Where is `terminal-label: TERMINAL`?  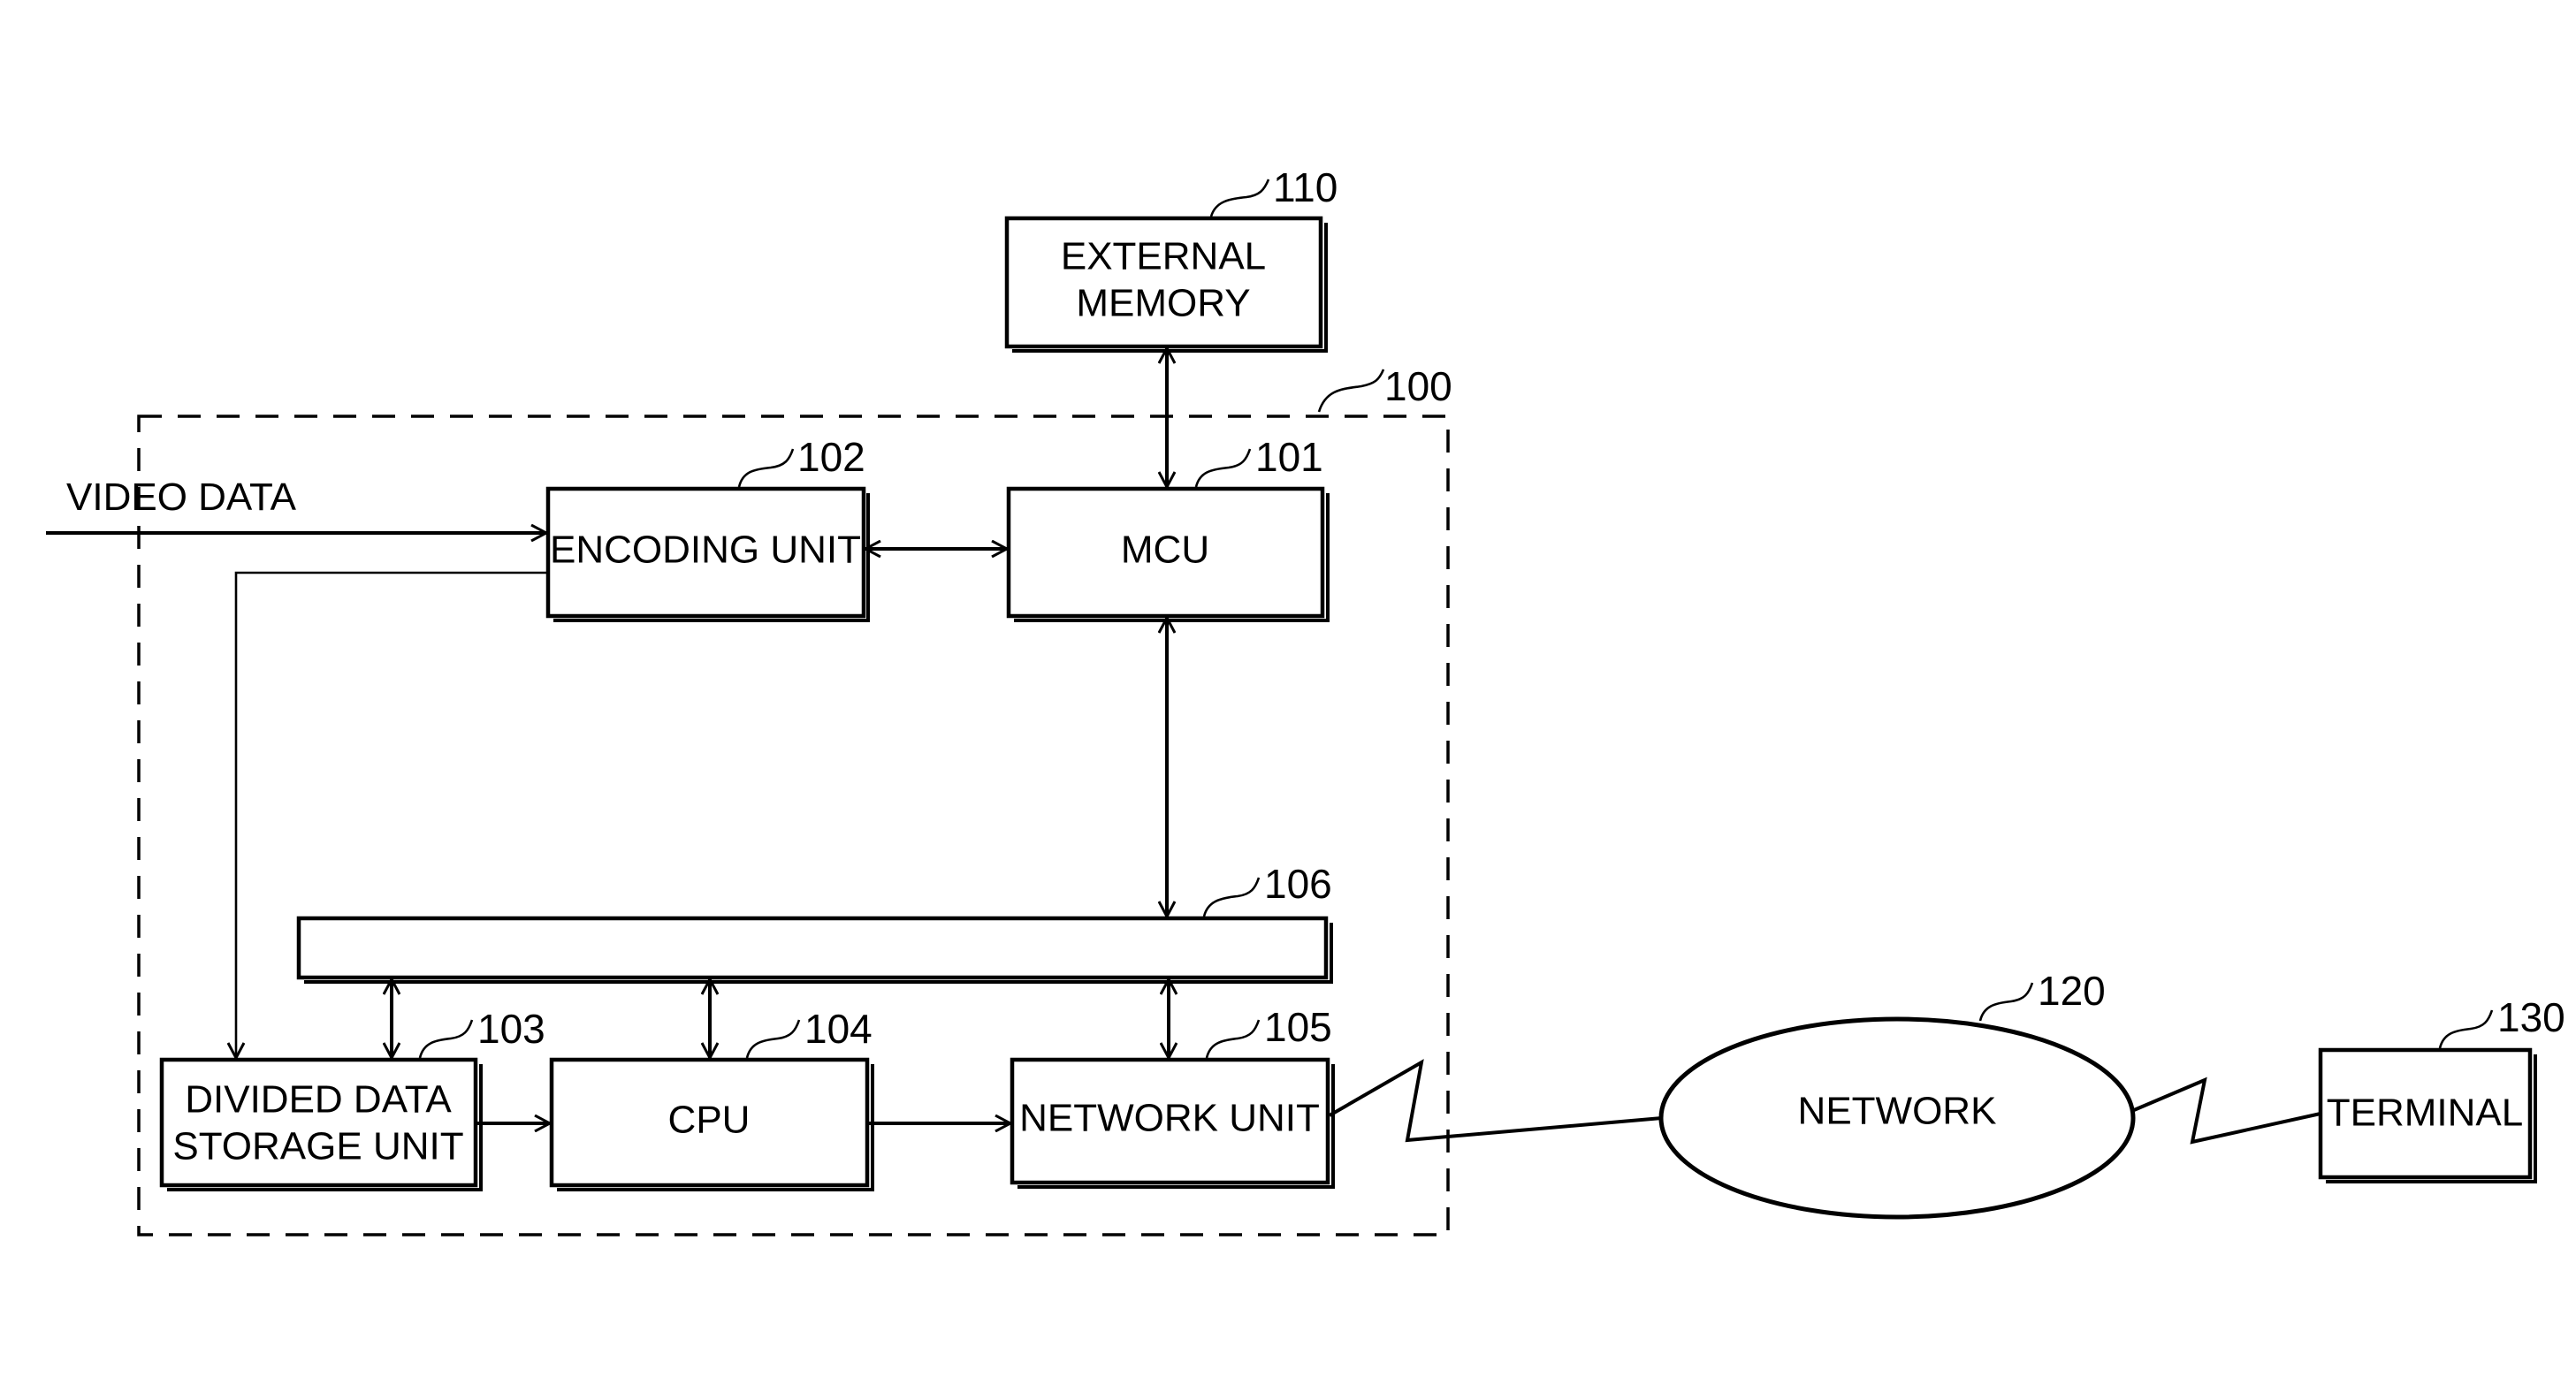 terminal-label: TERMINAL is located at coordinates (2425, 1113).